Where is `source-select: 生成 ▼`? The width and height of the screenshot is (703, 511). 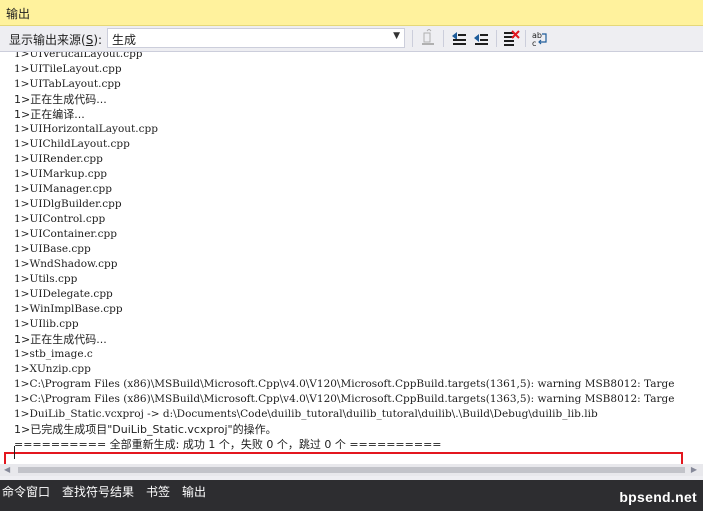
source-select: 生成 ▼ is located at coordinates (256, 38).